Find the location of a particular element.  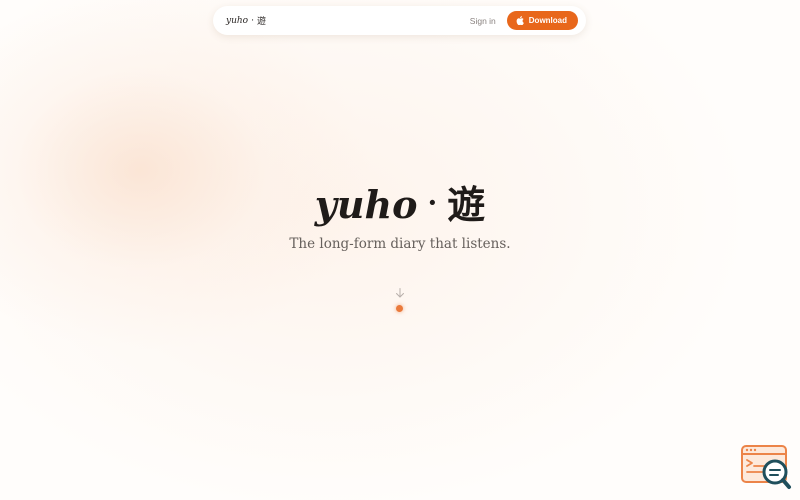

scroll-indicator-dot is located at coordinates (399, 308).